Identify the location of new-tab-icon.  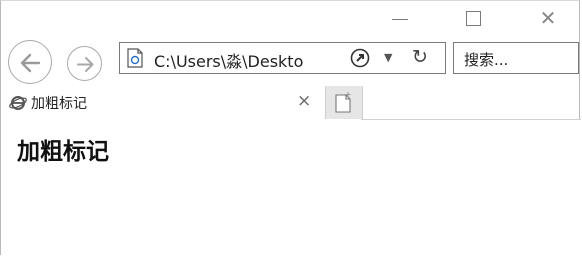
(343, 102).